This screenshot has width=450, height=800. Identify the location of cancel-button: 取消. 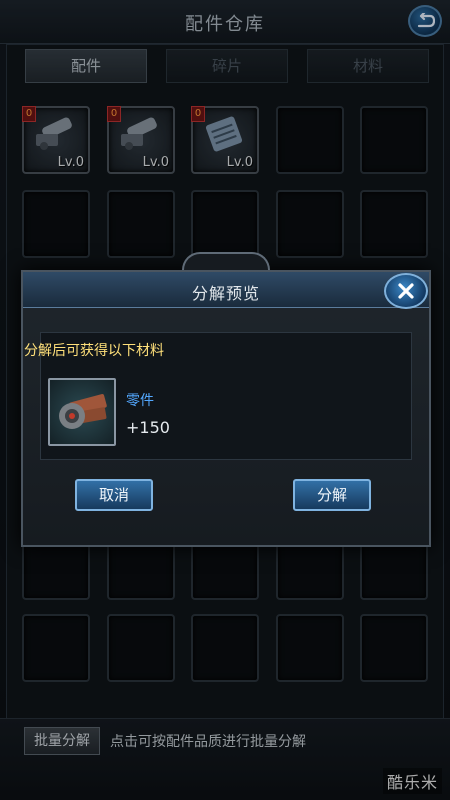
(114, 495).